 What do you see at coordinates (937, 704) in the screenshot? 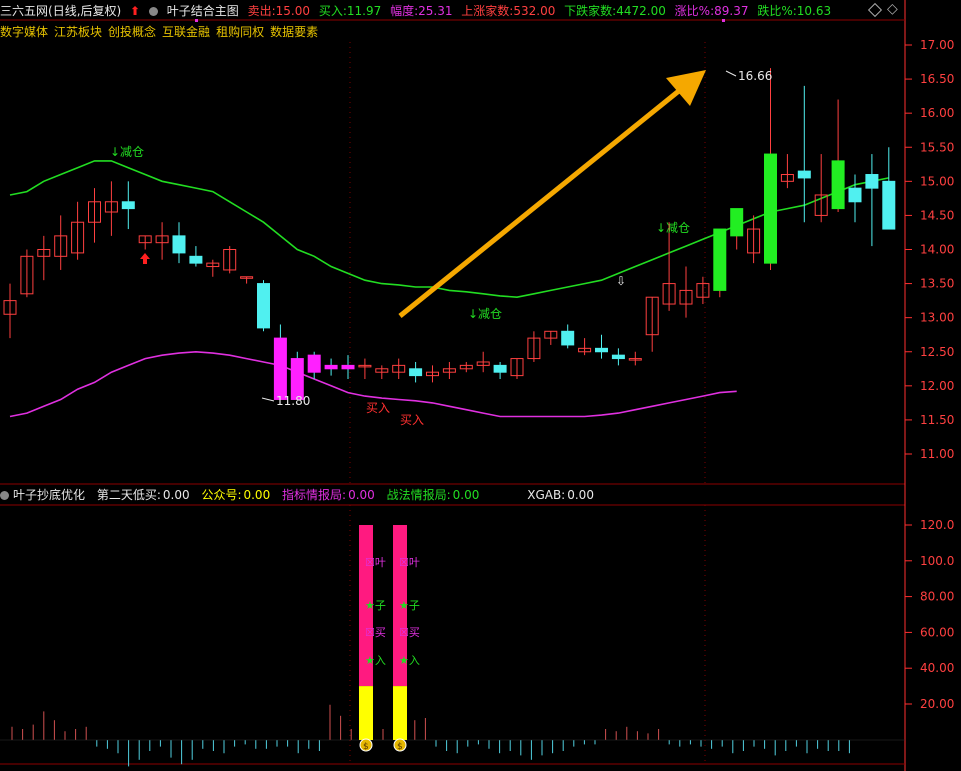
I see `axis-tick-label: 20.00` at bounding box center [937, 704].